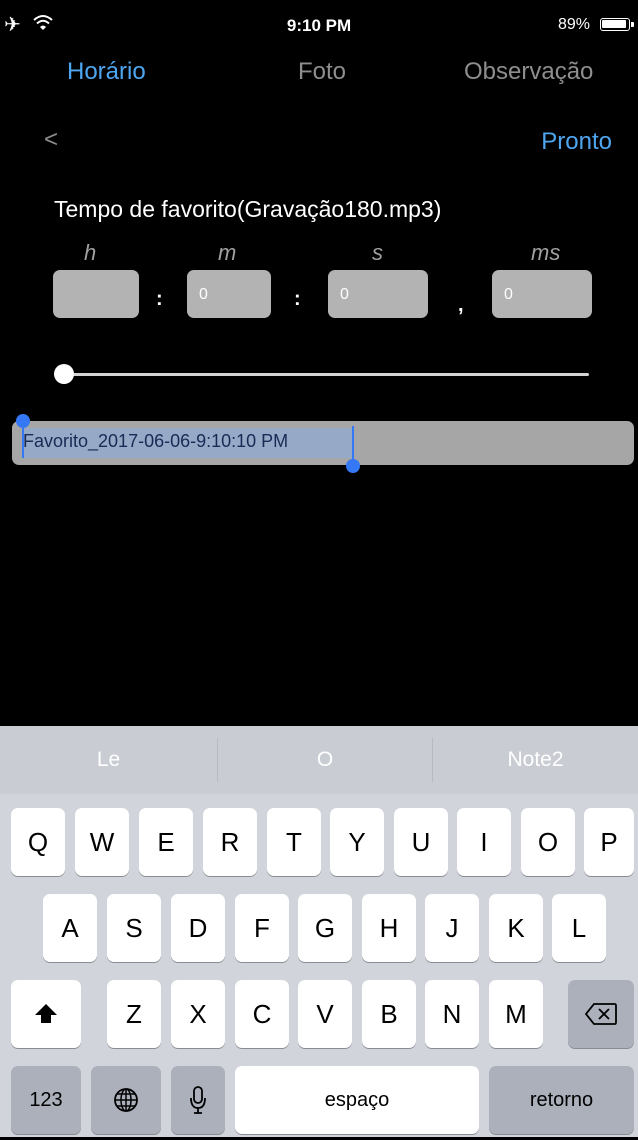 This screenshot has height=1140, width=638. Describe the element at coordinates (561, 1100) in the screenshot. I see `return-key: retorno` at that location.